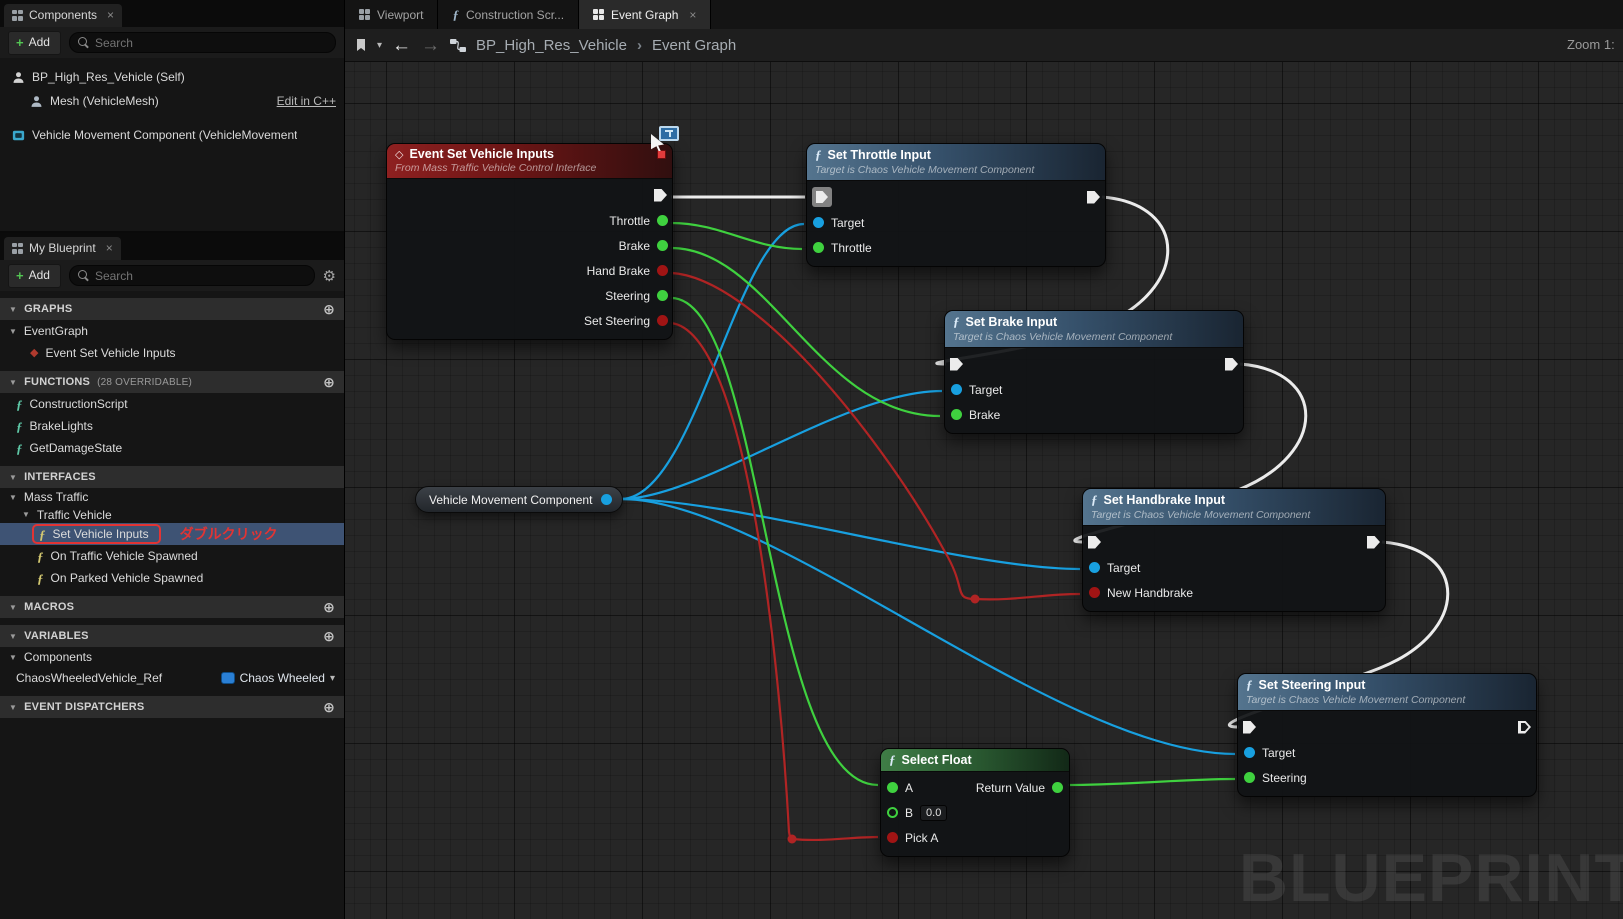 The image size is (1623, 919). What do you see at coordinates (172, 448) in the screenshot?
I see `function-row-getdamagestate: ƒ GetDamageState` at bounding box center [172, 448].